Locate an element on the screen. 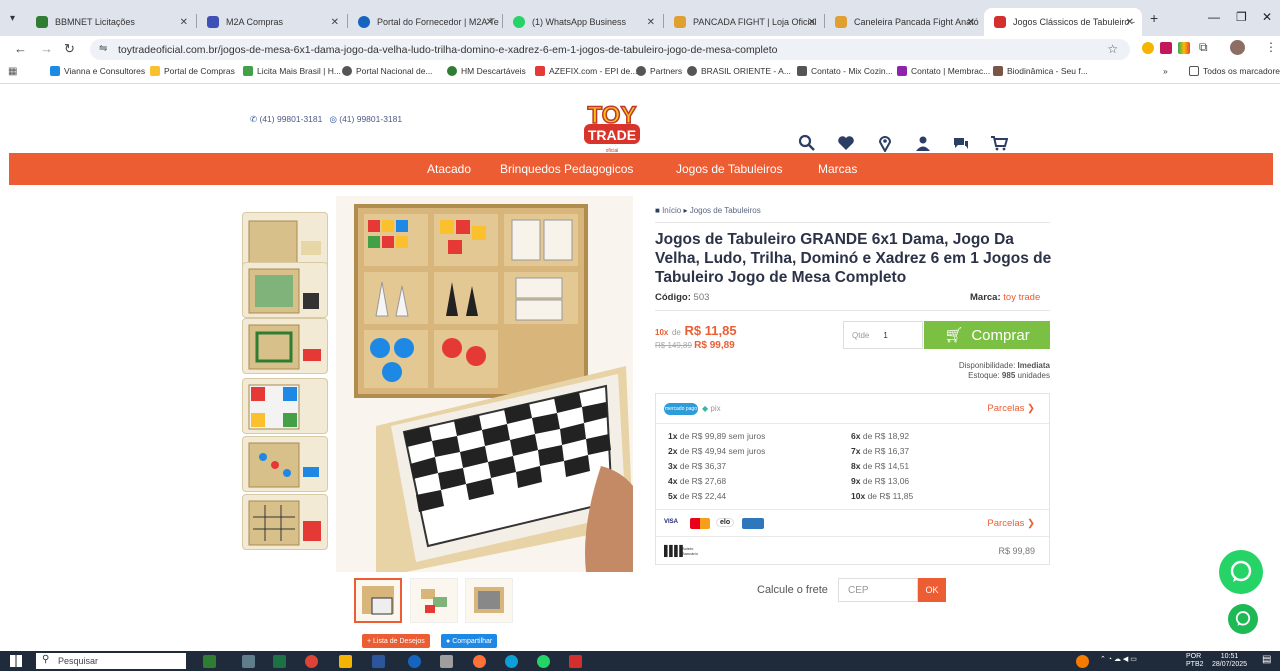 The width and height of the screenshot is (1280, 671). bookmark-favicon-icon is located at coordinates (55, 71).